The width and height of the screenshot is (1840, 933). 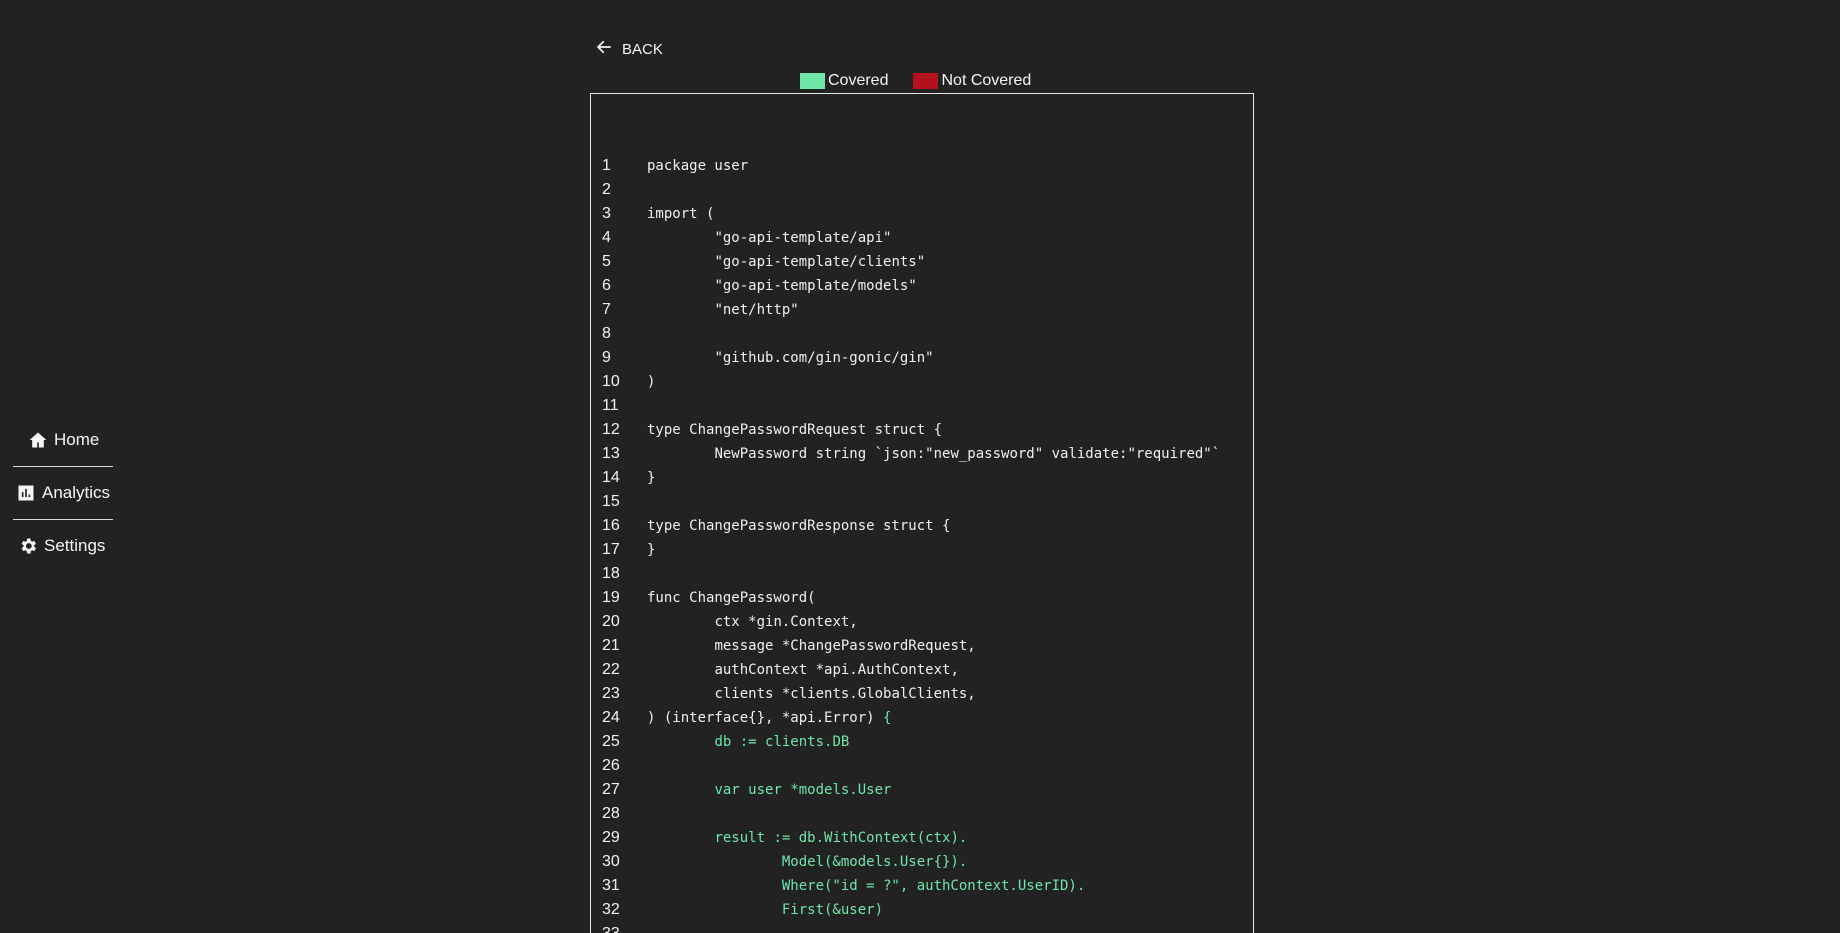 I want to click on line-number: 15, so click(x=611, y=501).